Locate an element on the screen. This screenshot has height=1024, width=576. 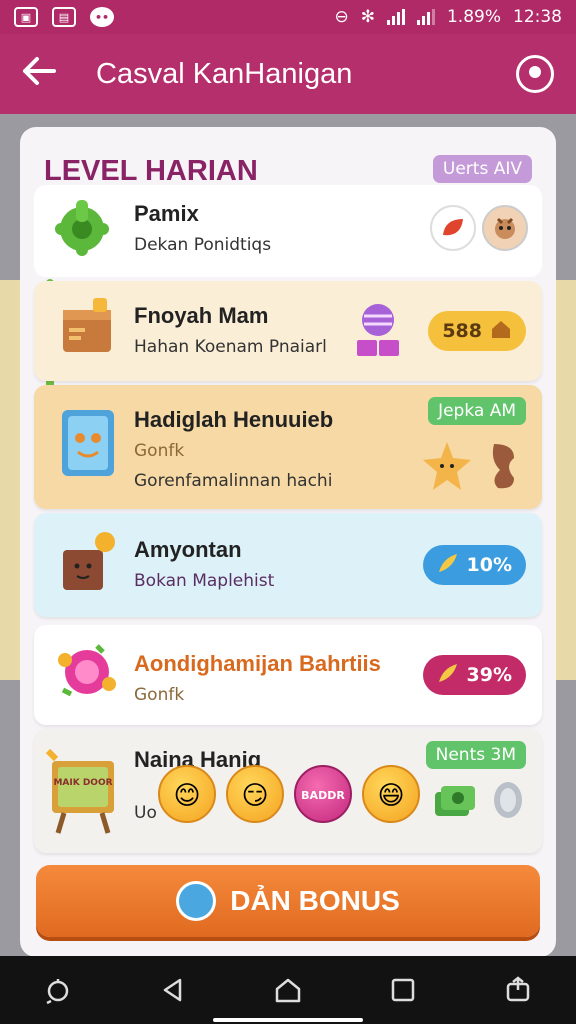
claim-bonus-label: DẢN BONUS is located at coordinates (315, 900).